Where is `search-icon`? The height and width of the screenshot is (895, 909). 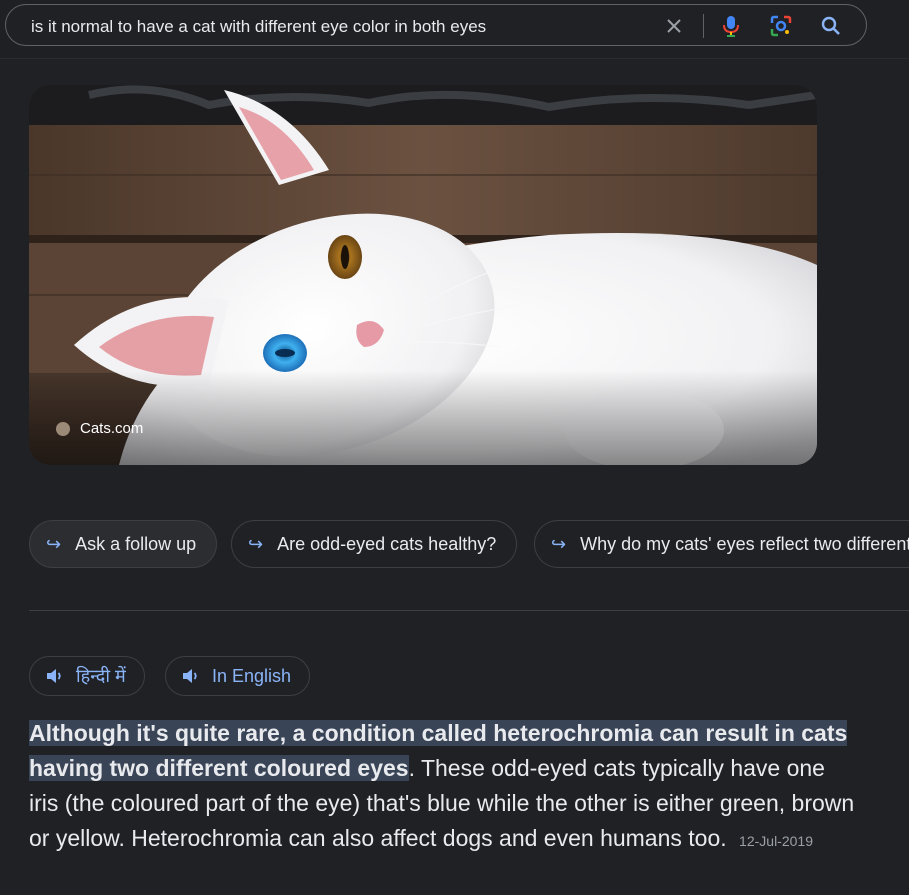
search-icon is located at coordinates (831, 26).